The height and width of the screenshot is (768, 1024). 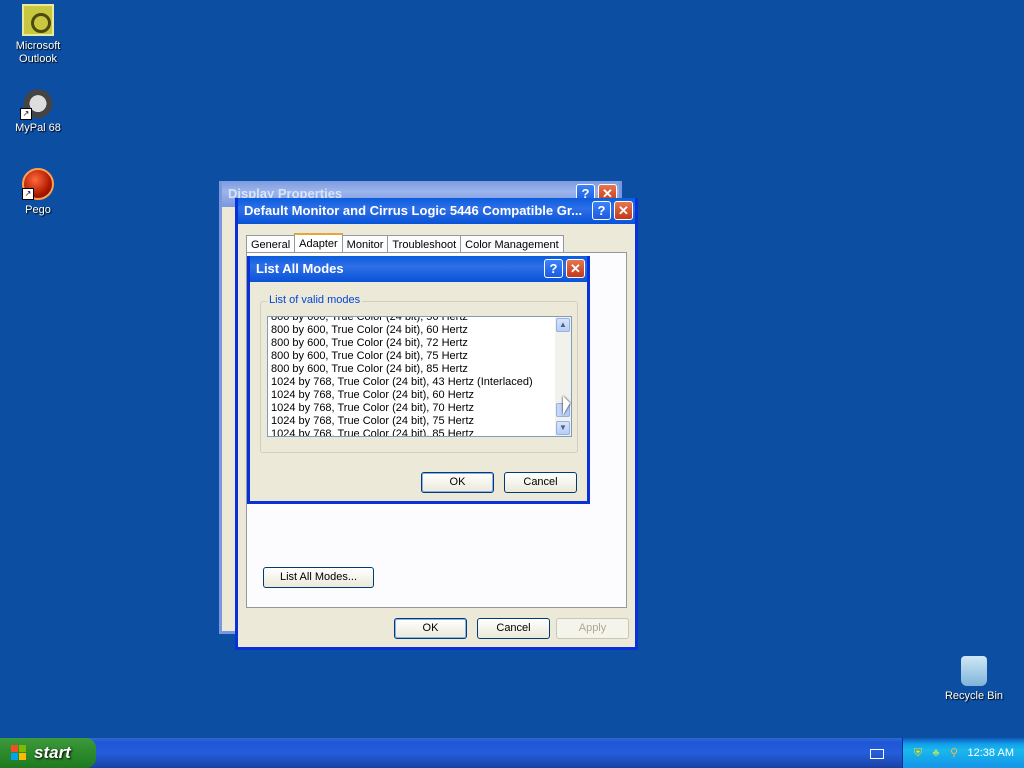 What do you see at coordinates (512, 753) in the screenshot?
I see `taskbar: start ⛨ ♣ ⚲ 12:38 AM` at bounding box center [512, 753].